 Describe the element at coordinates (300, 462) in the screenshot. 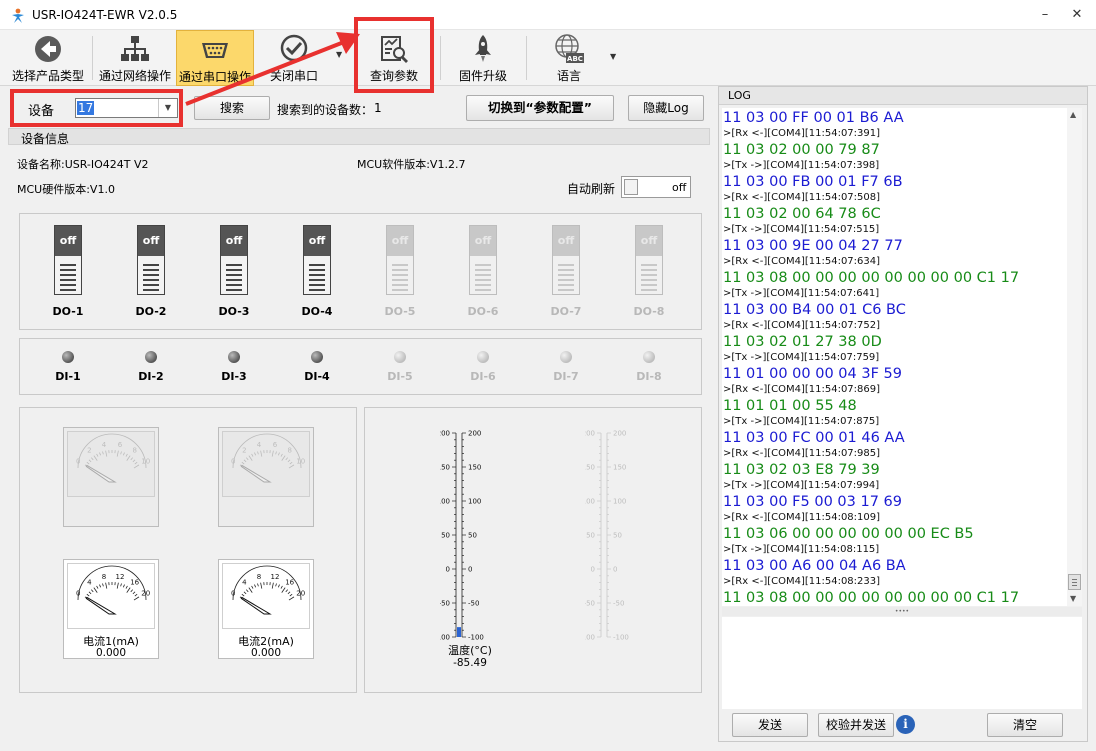

I see `gauge-tick-label: 10` at that location.